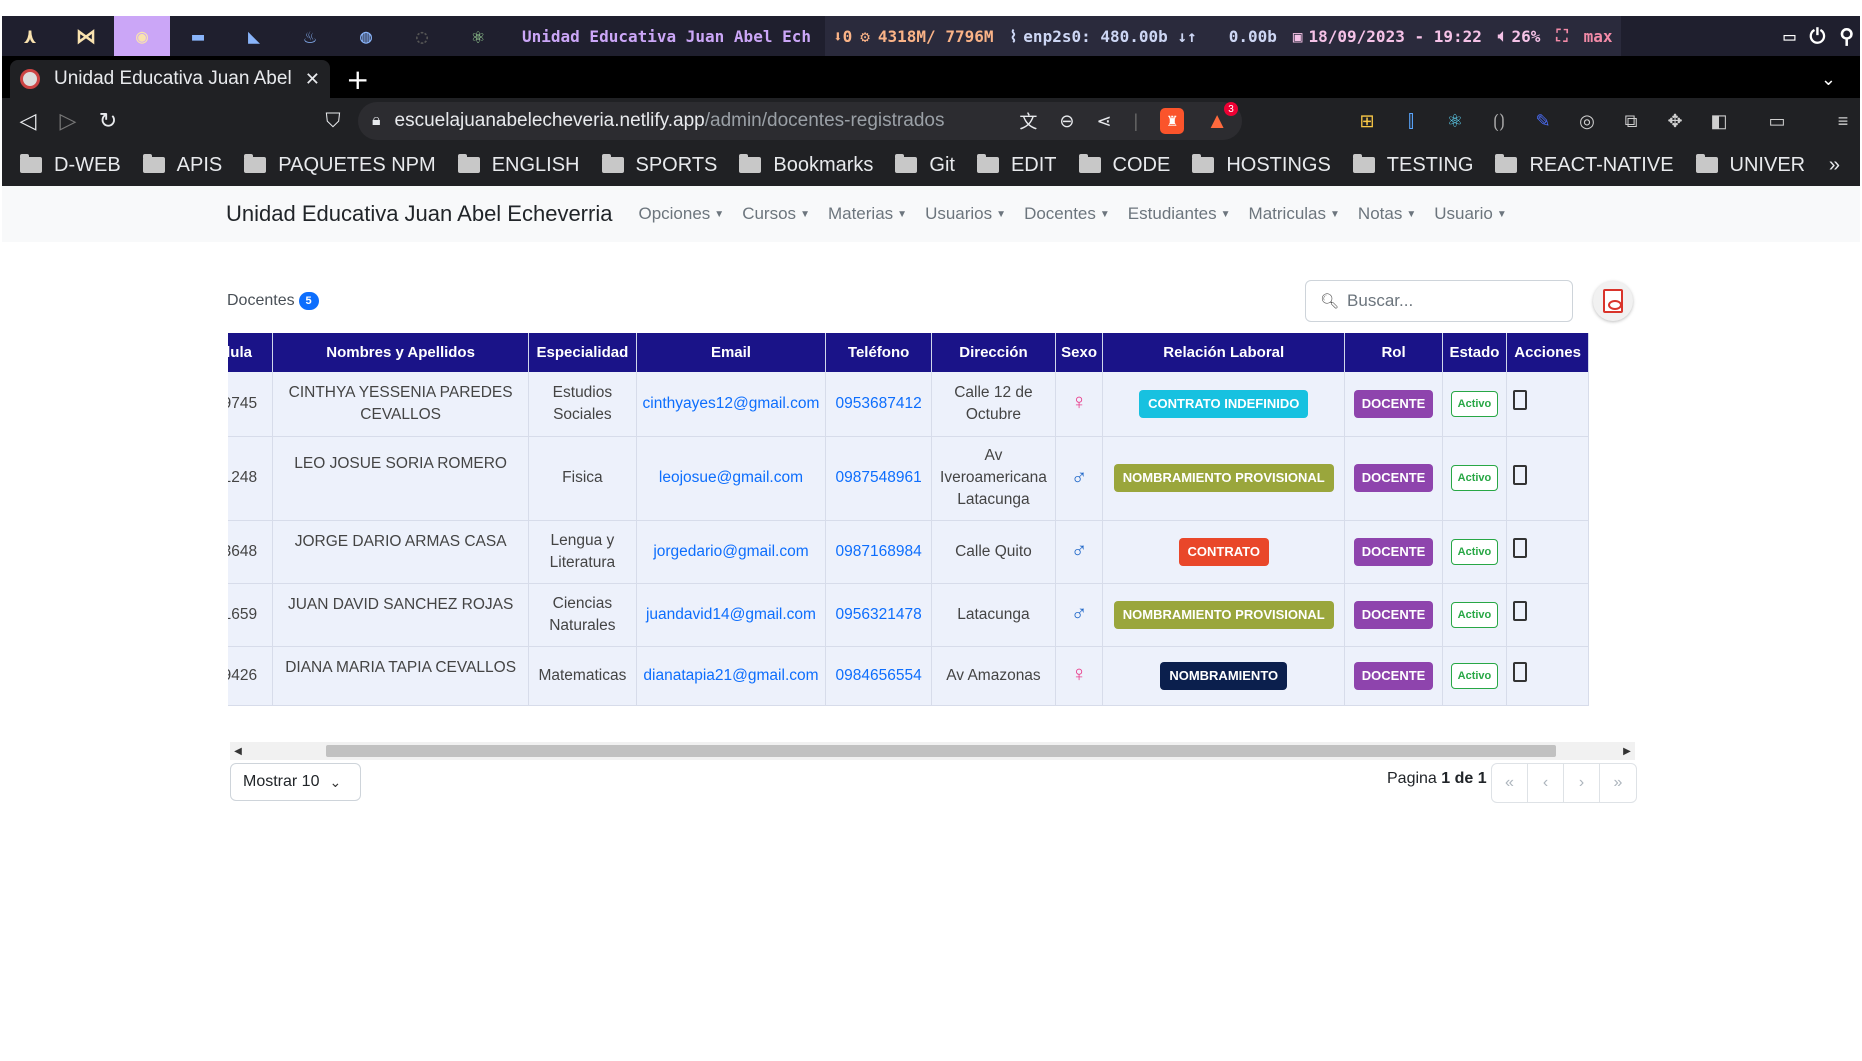  What do you see at coordinates (1613, 301) in the screenshot?
I see `export-pdf-button` at bounding box center [1613, 301].